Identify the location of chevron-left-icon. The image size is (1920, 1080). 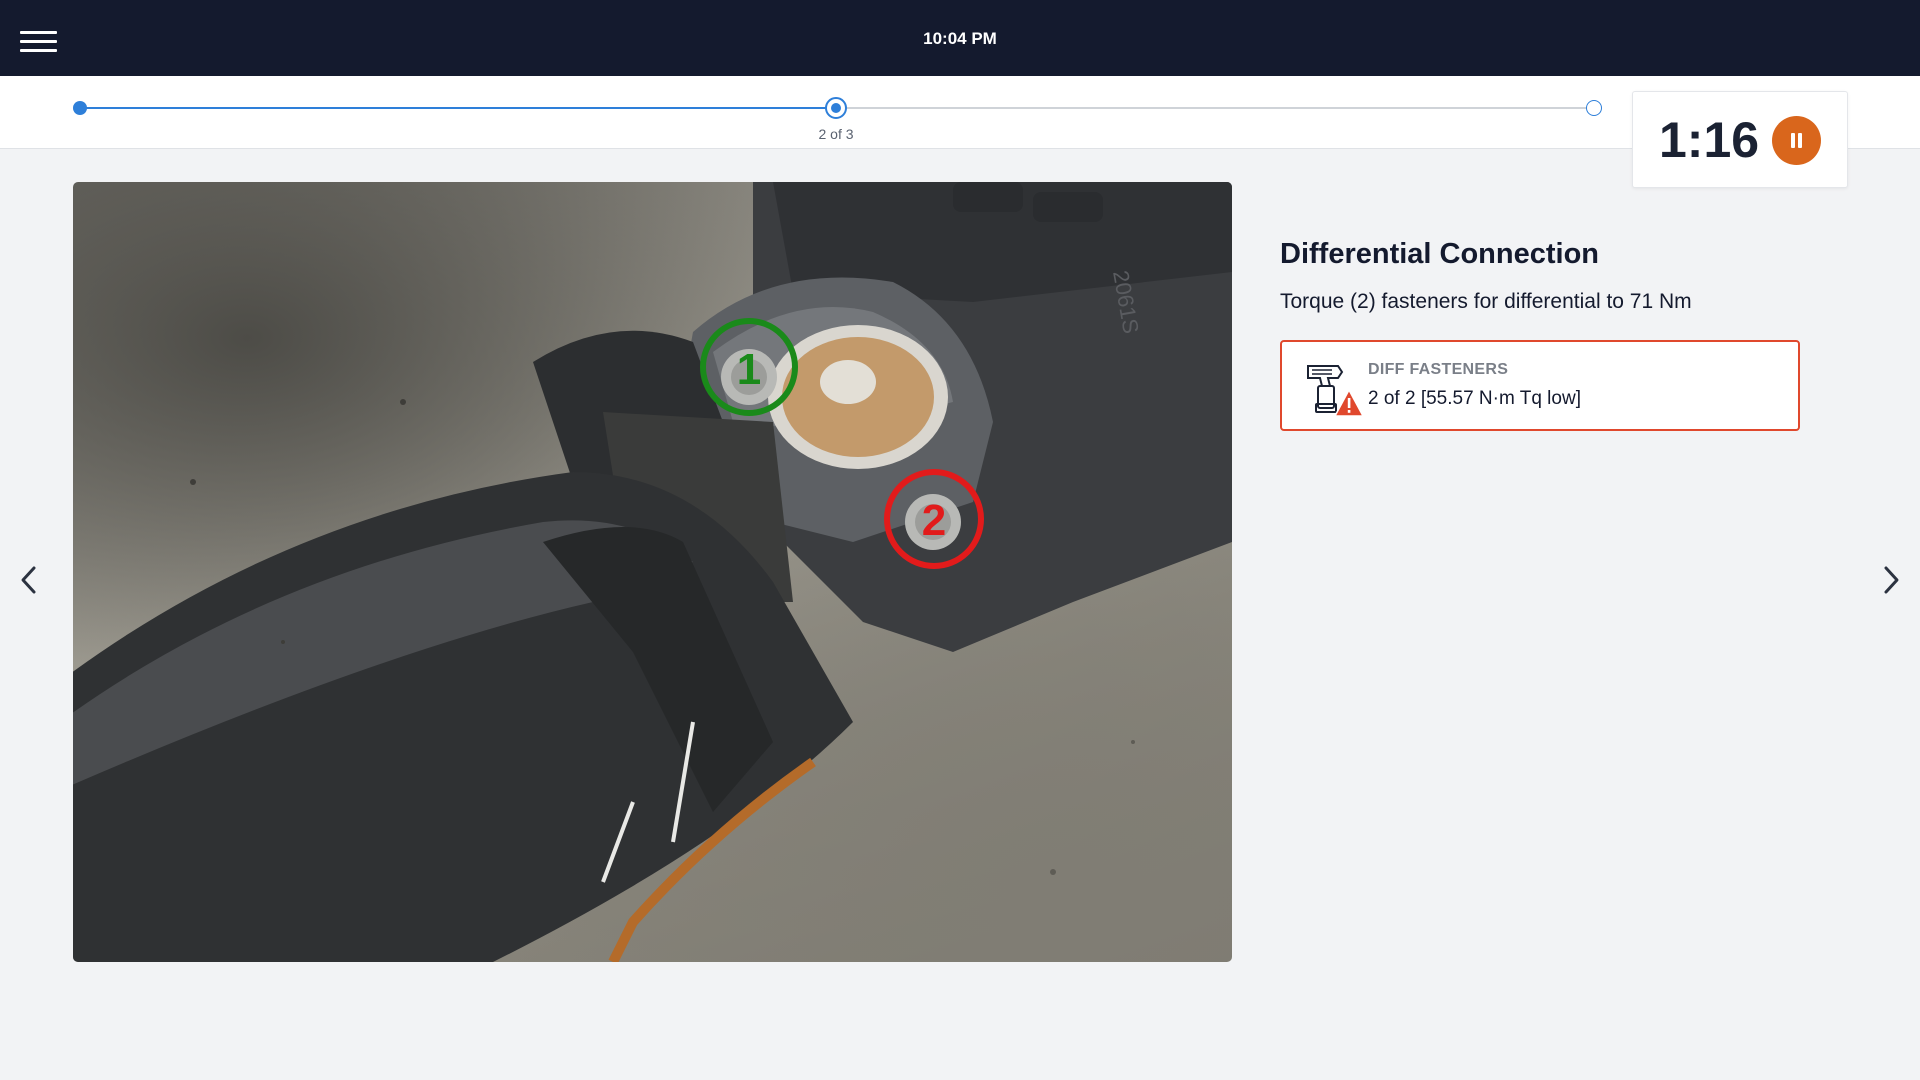
(29, 580).